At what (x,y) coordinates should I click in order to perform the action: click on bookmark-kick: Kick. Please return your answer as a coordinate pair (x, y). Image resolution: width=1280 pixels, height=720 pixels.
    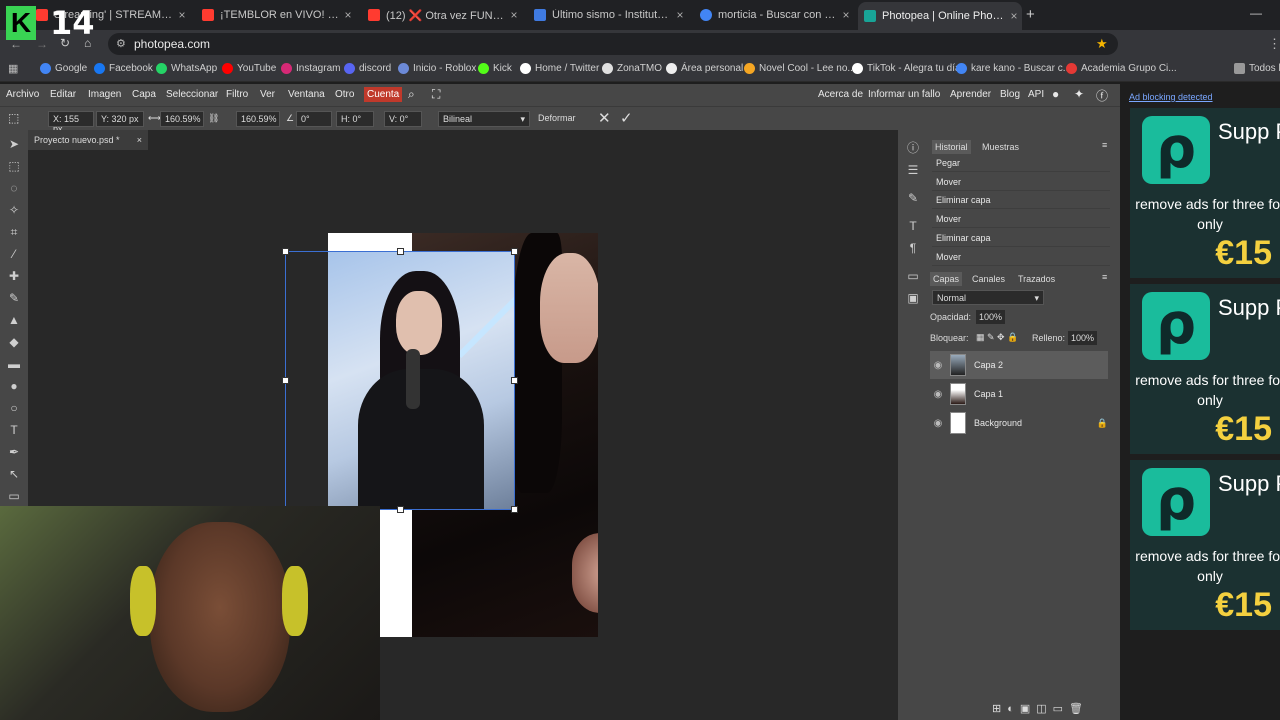
    Looking at the image, I should click on (495, 68).